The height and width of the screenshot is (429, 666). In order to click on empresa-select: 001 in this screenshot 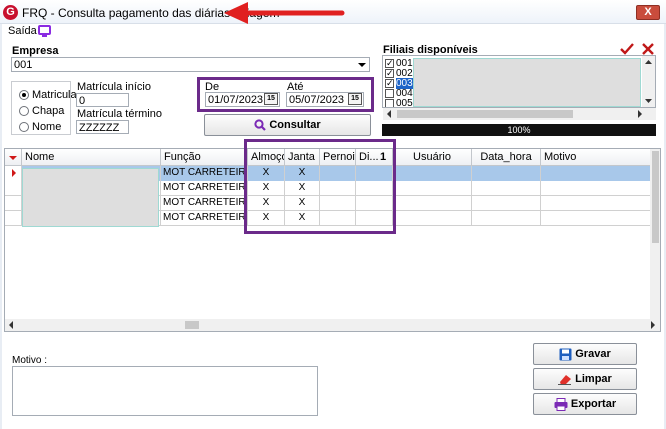, I will do `click(190, 64)`.